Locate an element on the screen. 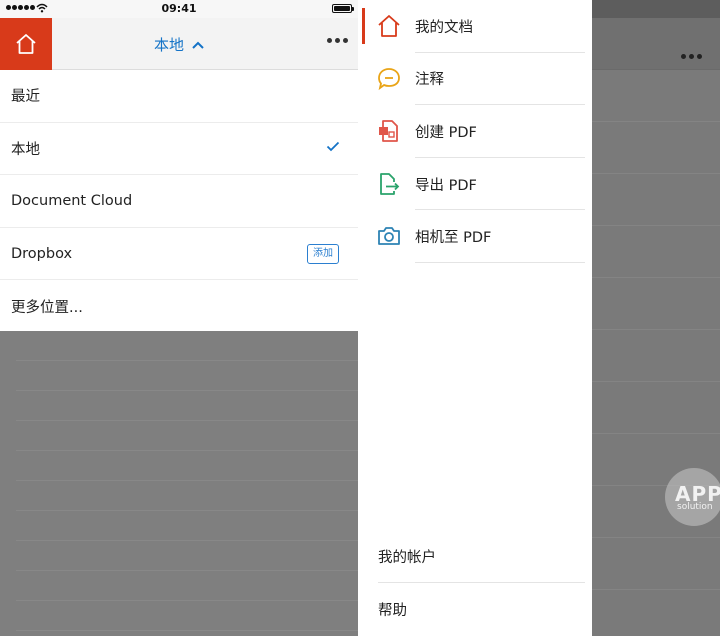 The width and height of the screenshot is (720, 636). drawer-item-comments: 注释 is located at coordinates (475, 79).